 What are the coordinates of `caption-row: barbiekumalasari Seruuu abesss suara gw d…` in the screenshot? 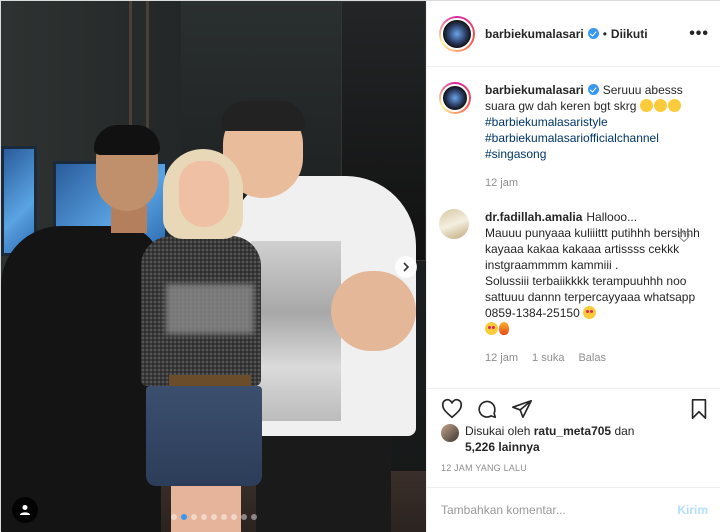 It's located at (574, 136).